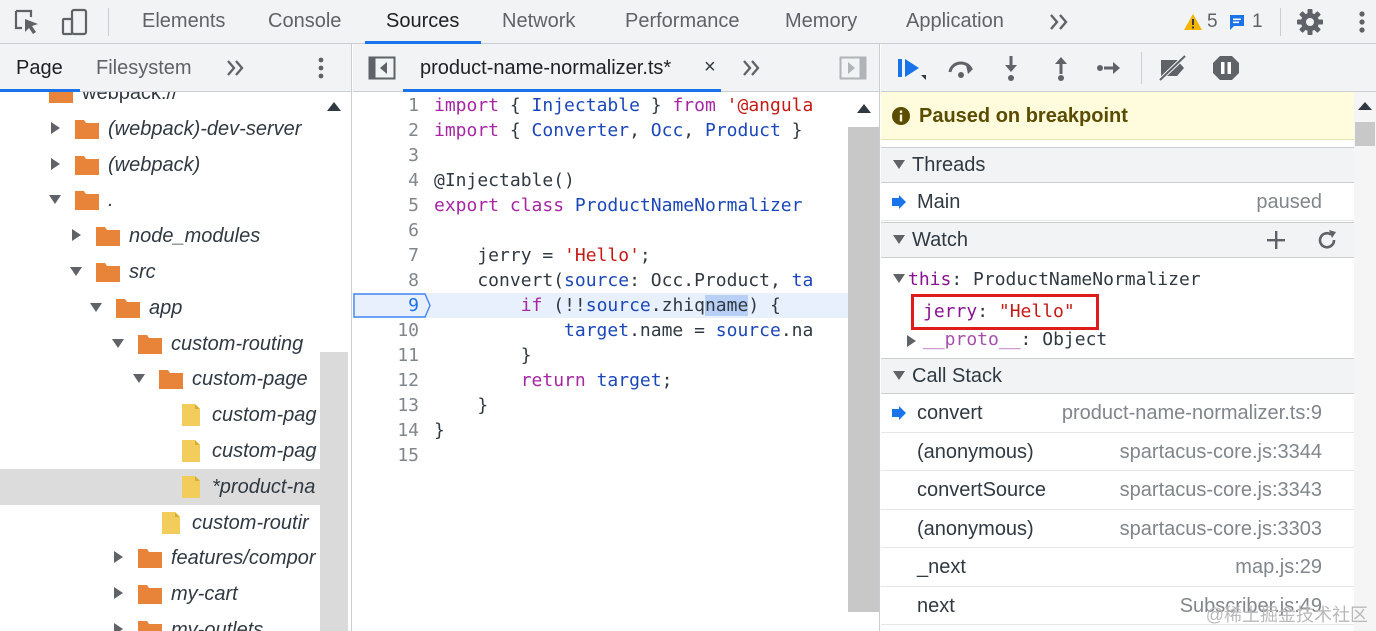  What do you see at coordinates (386, 380) in the screenshot?
I see `line-number: 12` at bounding box center [386, 380].